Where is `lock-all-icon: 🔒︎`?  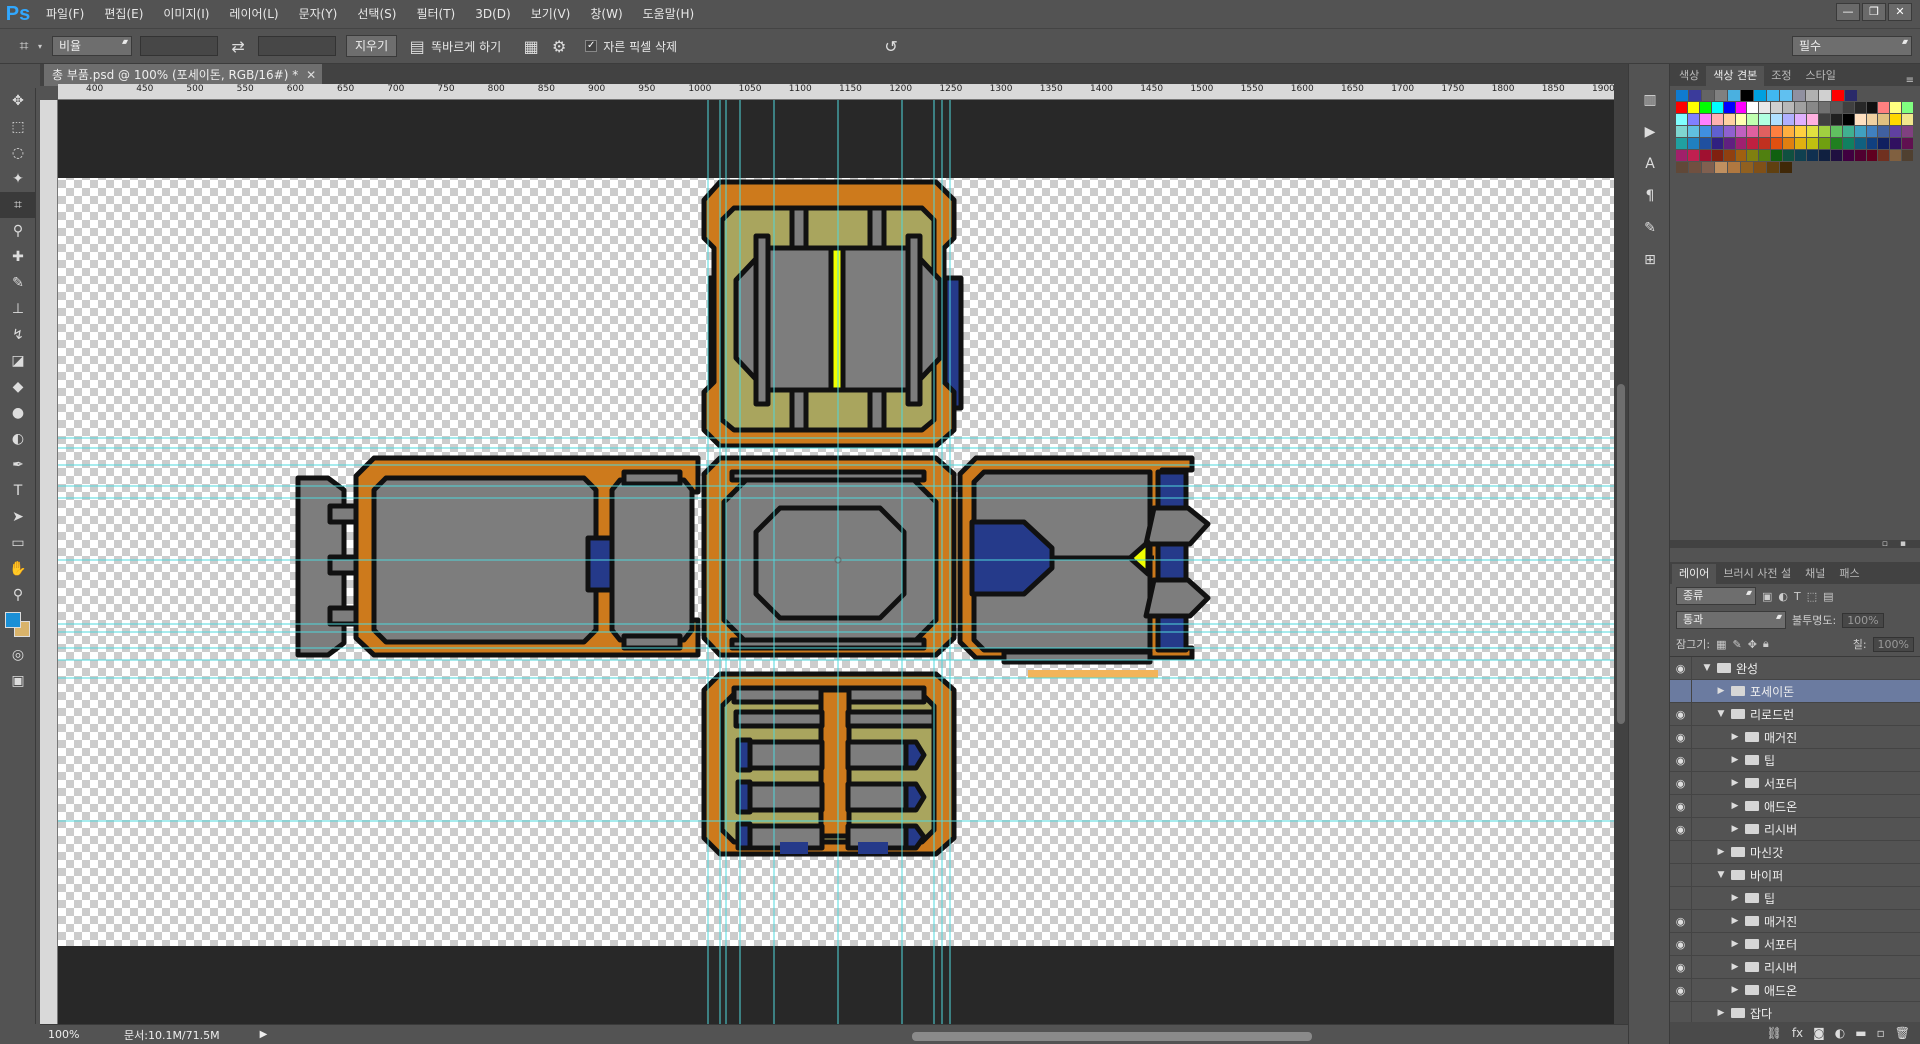 lock-all-icon: 🔒︎ is located at coordinates (1766, 644).